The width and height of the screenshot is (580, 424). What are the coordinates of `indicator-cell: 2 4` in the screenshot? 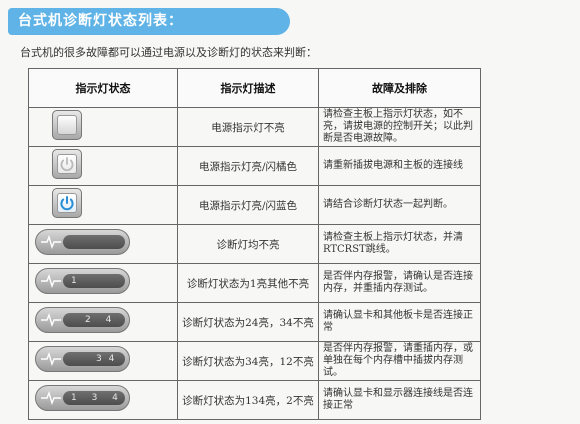 It's located at (103, 322).